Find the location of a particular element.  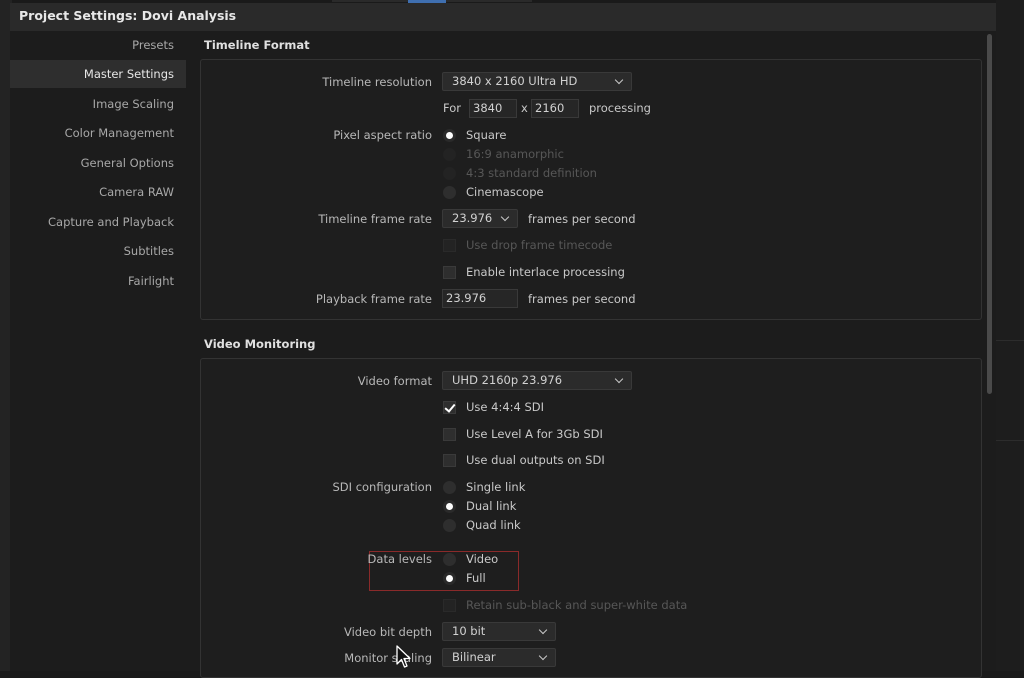

sidebar-item-master-settings: Master Settings is located at coordinates (98, 74).